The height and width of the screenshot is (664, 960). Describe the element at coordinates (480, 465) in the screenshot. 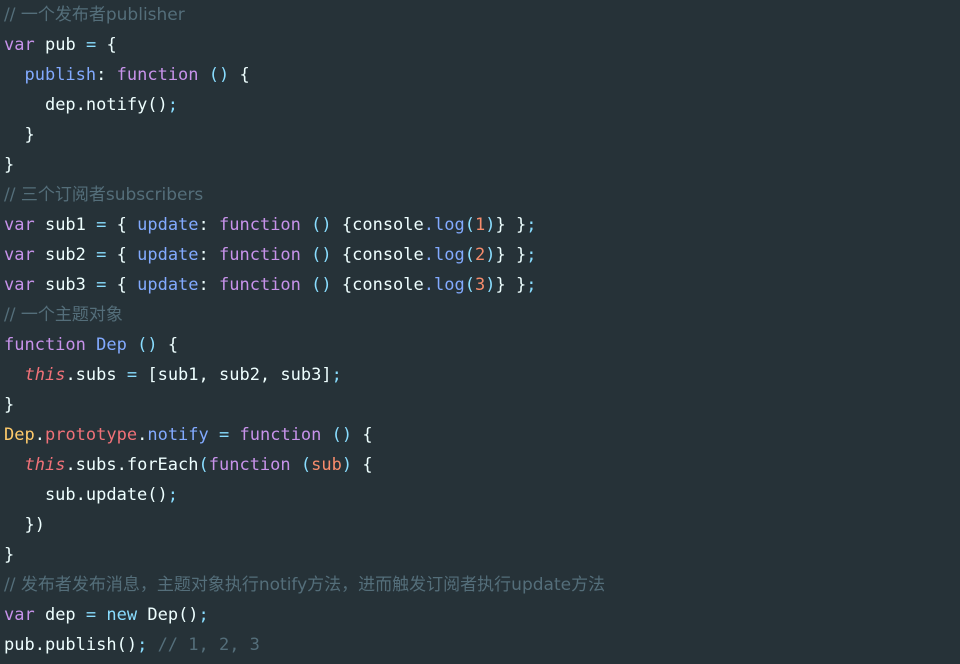

I see `code-line: this.subs.forEach(function (sub) {` at that location.